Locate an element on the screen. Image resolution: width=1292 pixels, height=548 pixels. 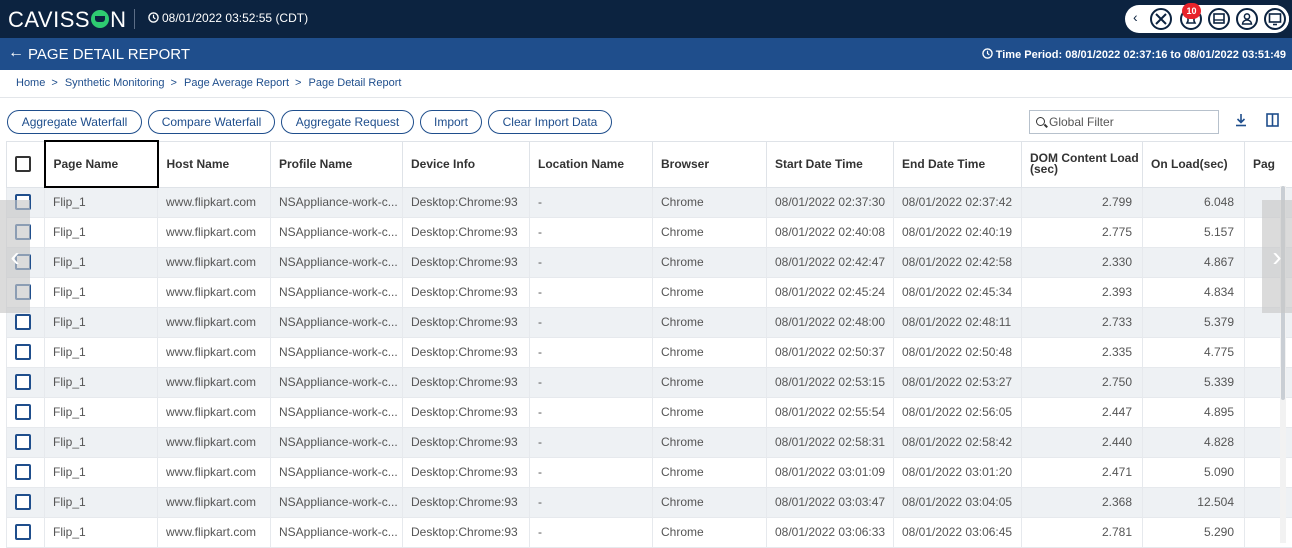
import-button: Import is located at coordinates (451, 122).